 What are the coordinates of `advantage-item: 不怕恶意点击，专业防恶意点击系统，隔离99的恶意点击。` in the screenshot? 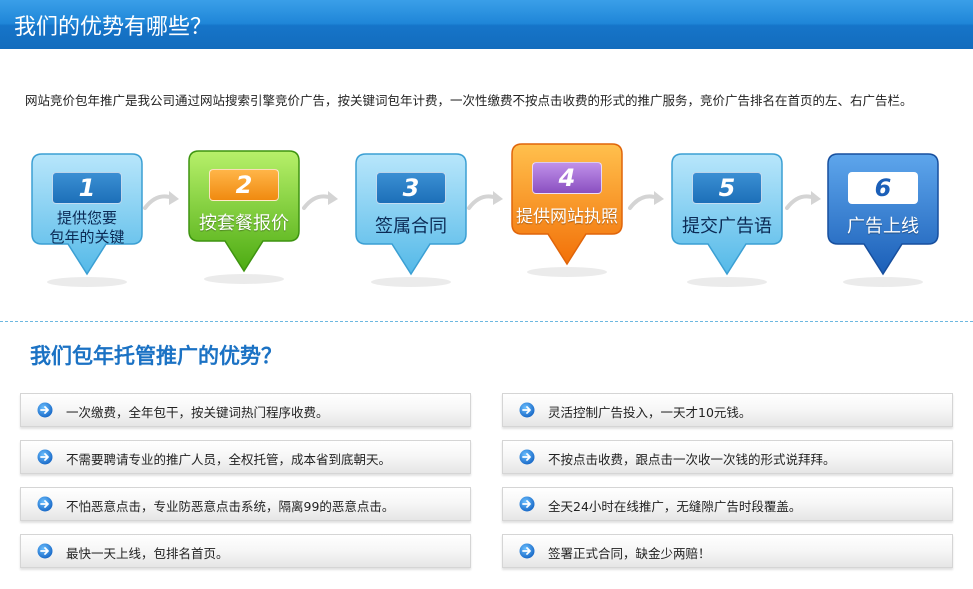 It's located at (245, 504).